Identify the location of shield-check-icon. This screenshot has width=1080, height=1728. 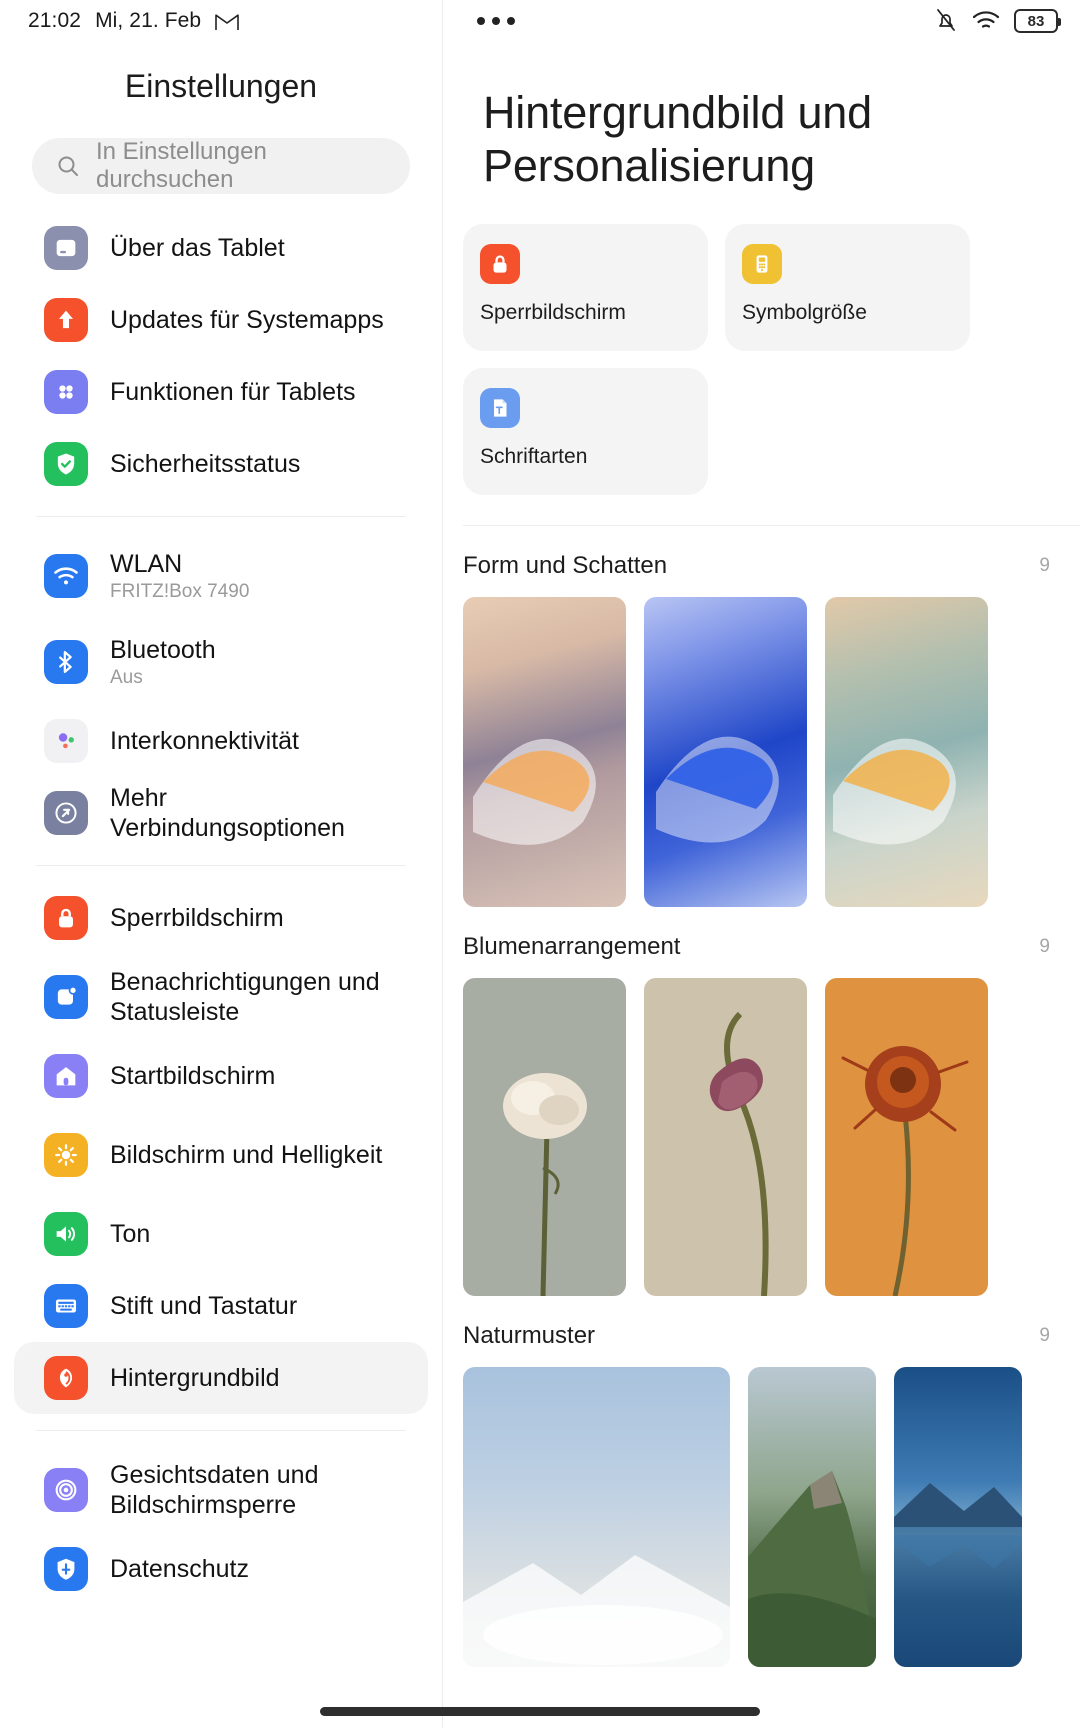
(66, 464).